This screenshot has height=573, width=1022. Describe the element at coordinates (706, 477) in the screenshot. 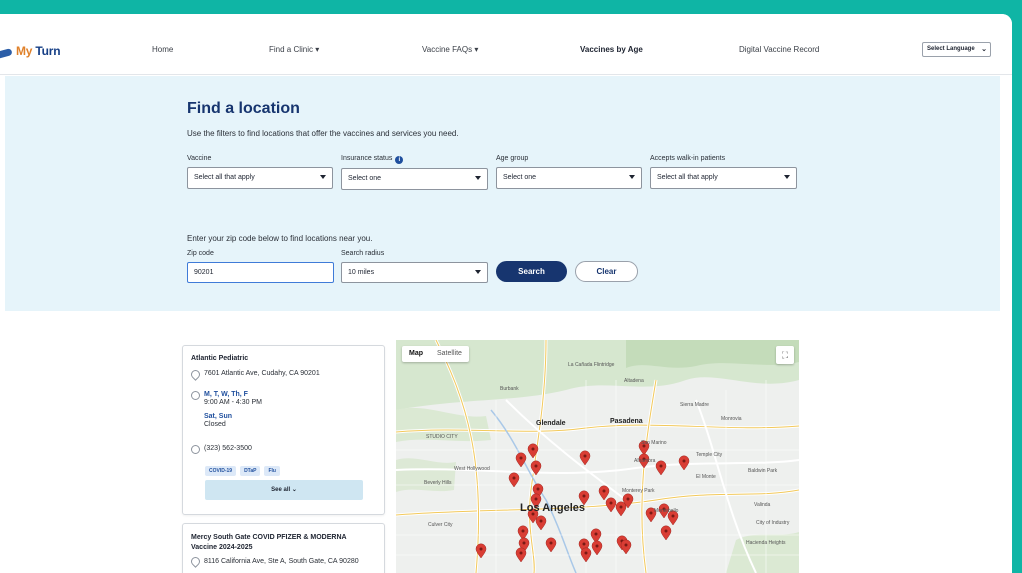

I see `map-label-el-monte: El Monte` at that location.